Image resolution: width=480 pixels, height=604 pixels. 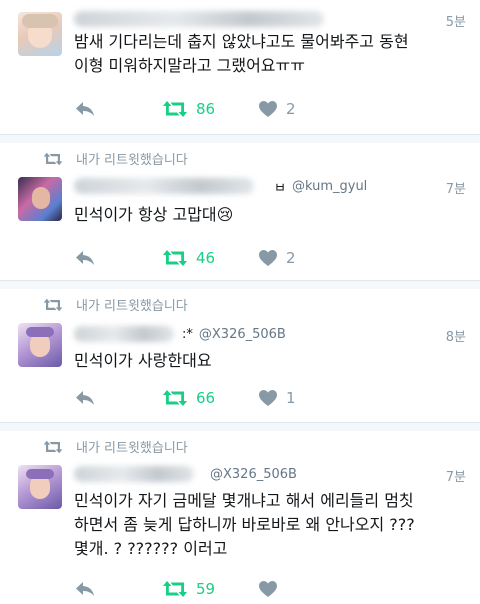 I want to click on tweet-header: @X326_506B, so click(x=270, y=474).